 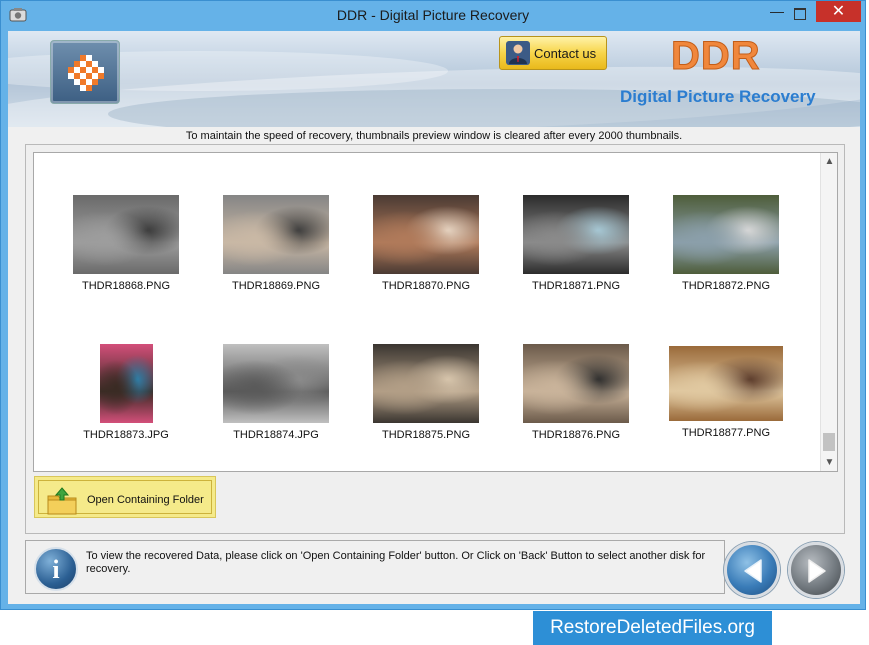 I want to click on back-button, so click(x=752, y=570).